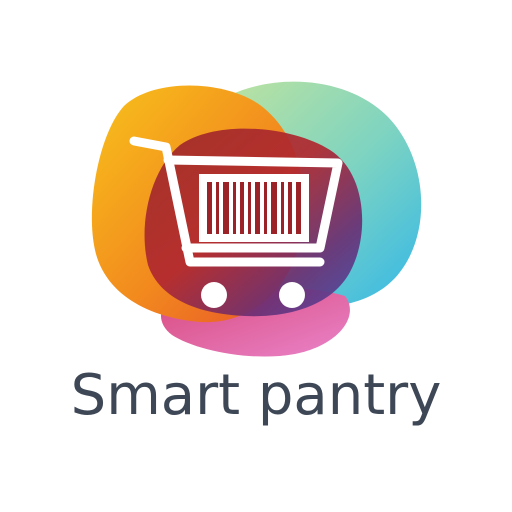 The height and width of the screenshot is (512, 512). What do you see at coordinates (256, 395) in the screenshot?
I see `brand-name: Smart pantry` at bounding box center [256, 395].